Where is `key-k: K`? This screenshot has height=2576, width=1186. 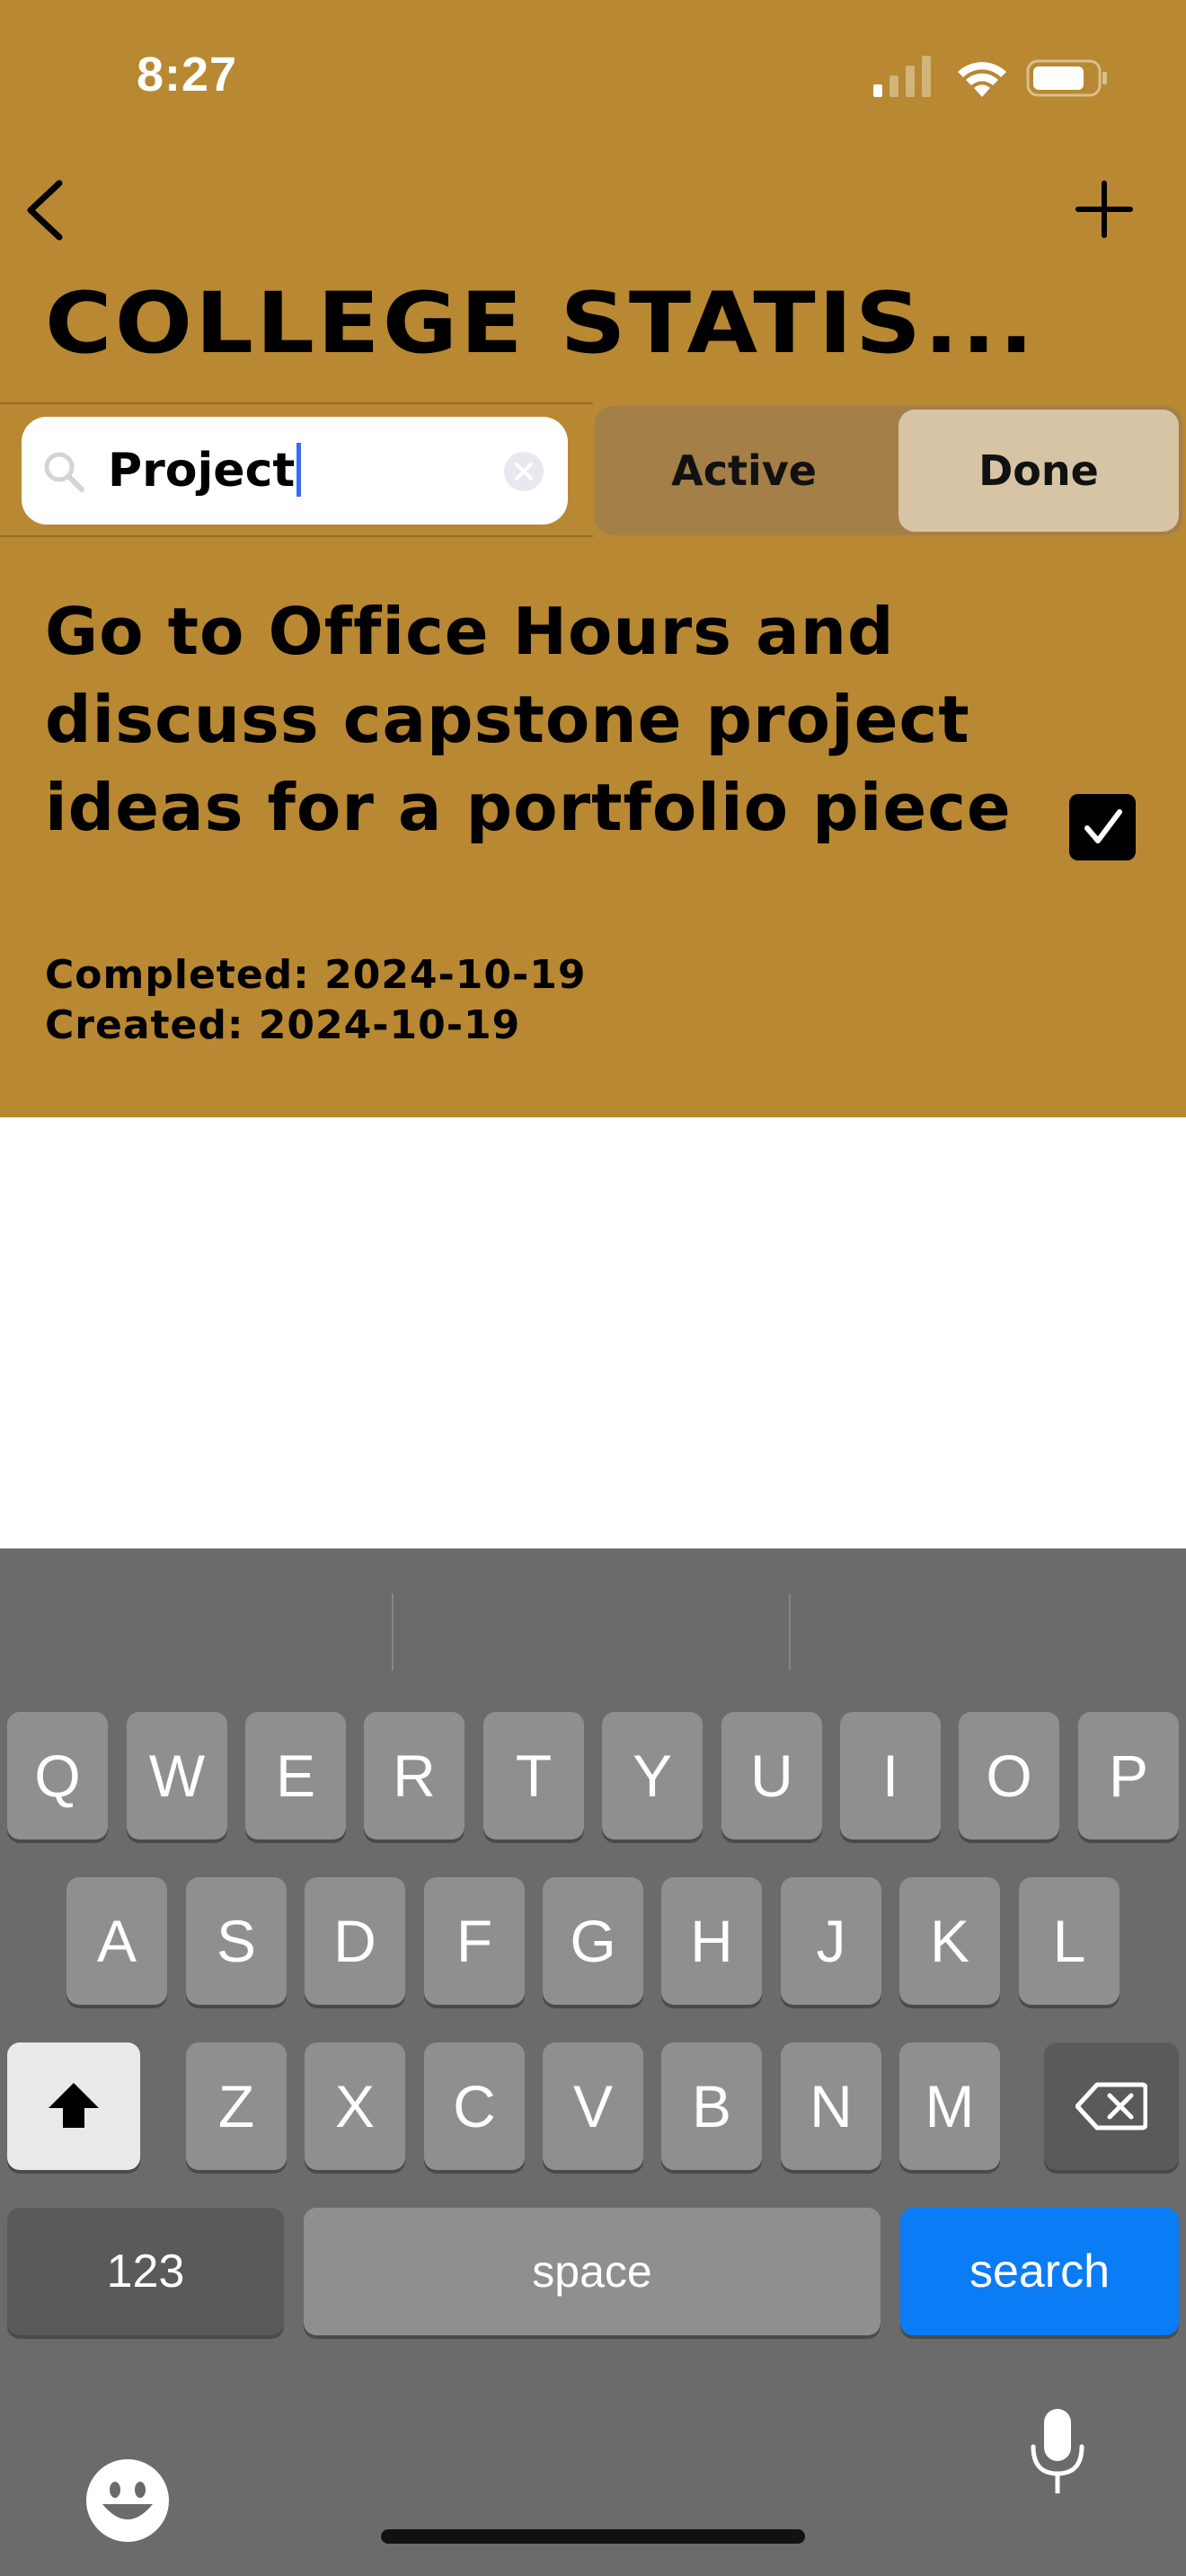 key-k: K is located at coordinates (949, 1941).